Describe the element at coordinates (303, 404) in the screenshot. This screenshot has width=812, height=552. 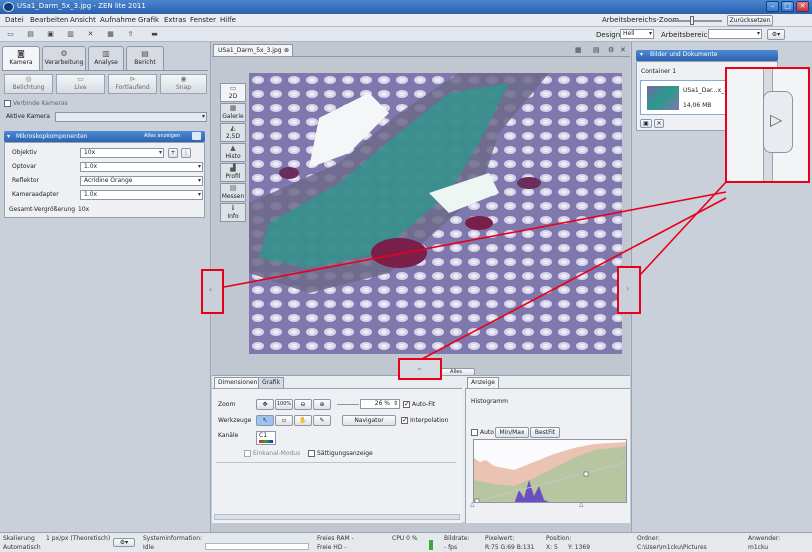
I see `zoom-out-icon: ⊖` at that location.